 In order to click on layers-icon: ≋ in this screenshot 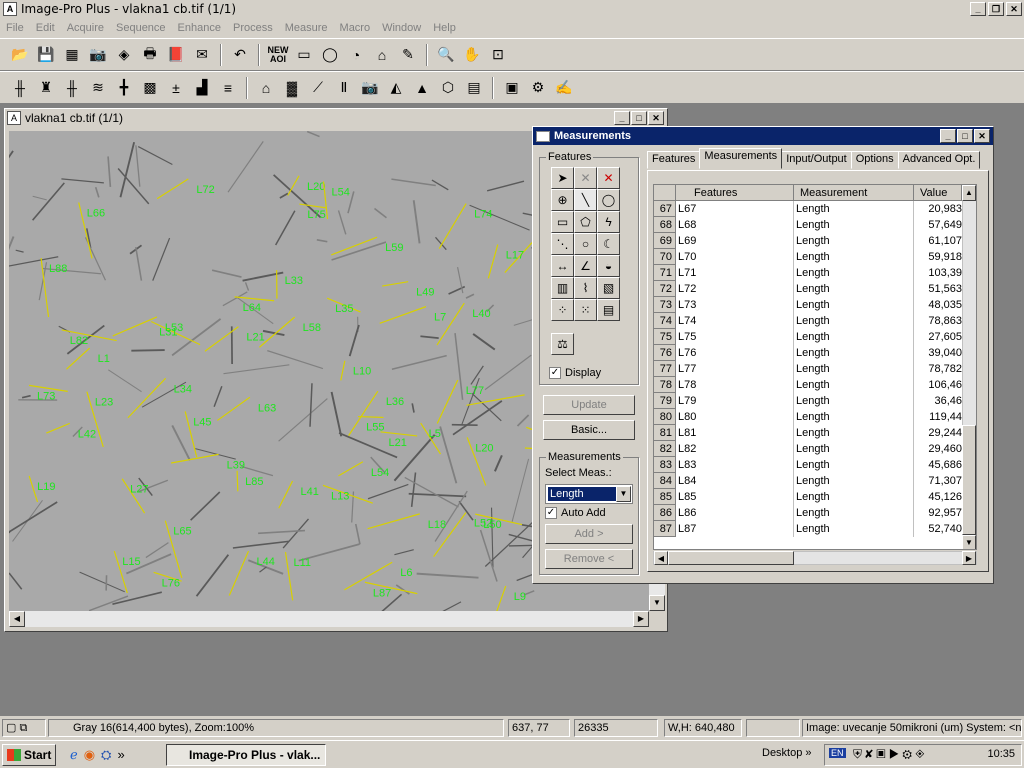, I will do `click(98, 88)`.